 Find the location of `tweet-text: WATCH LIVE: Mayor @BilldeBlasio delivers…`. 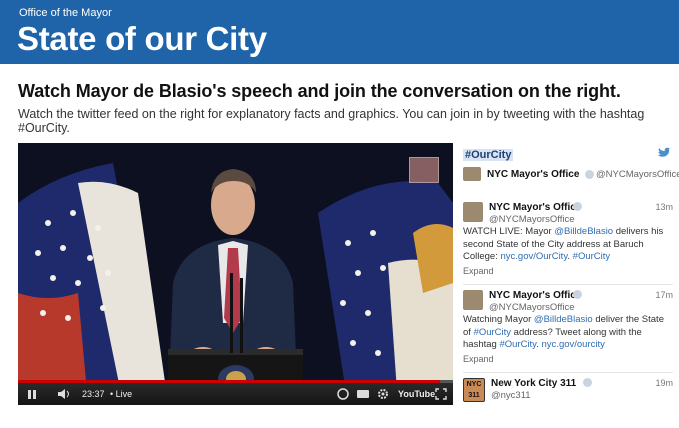

tweet-text: WATCH LIVE: Mayor @BilldeBlasio delivers… is located at coordinates (563, 244).